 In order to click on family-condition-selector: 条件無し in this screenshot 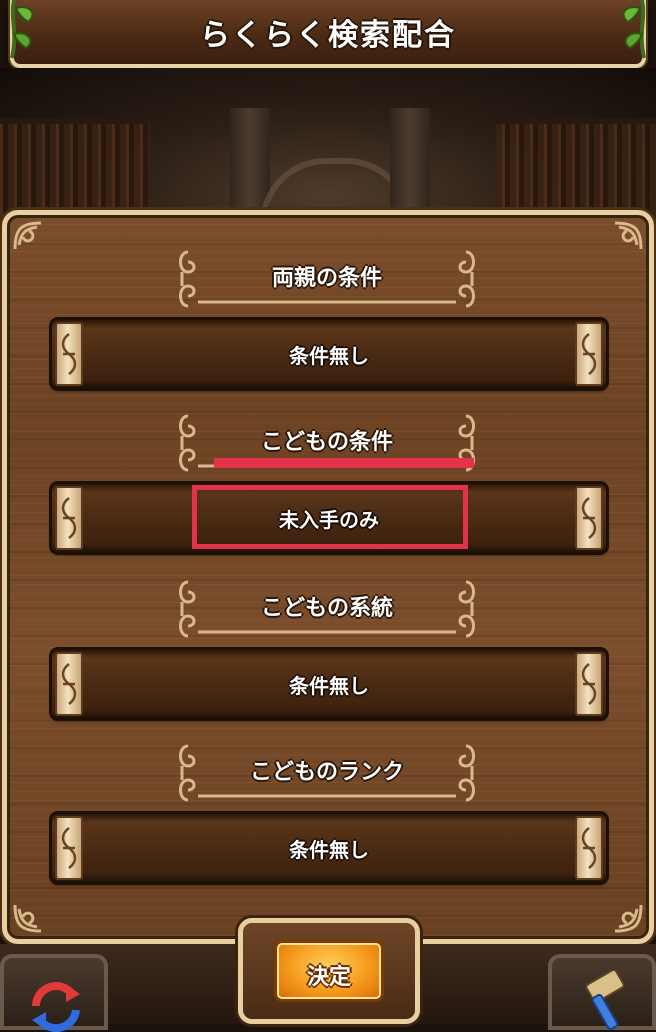, I will do `click(329, 684)`.